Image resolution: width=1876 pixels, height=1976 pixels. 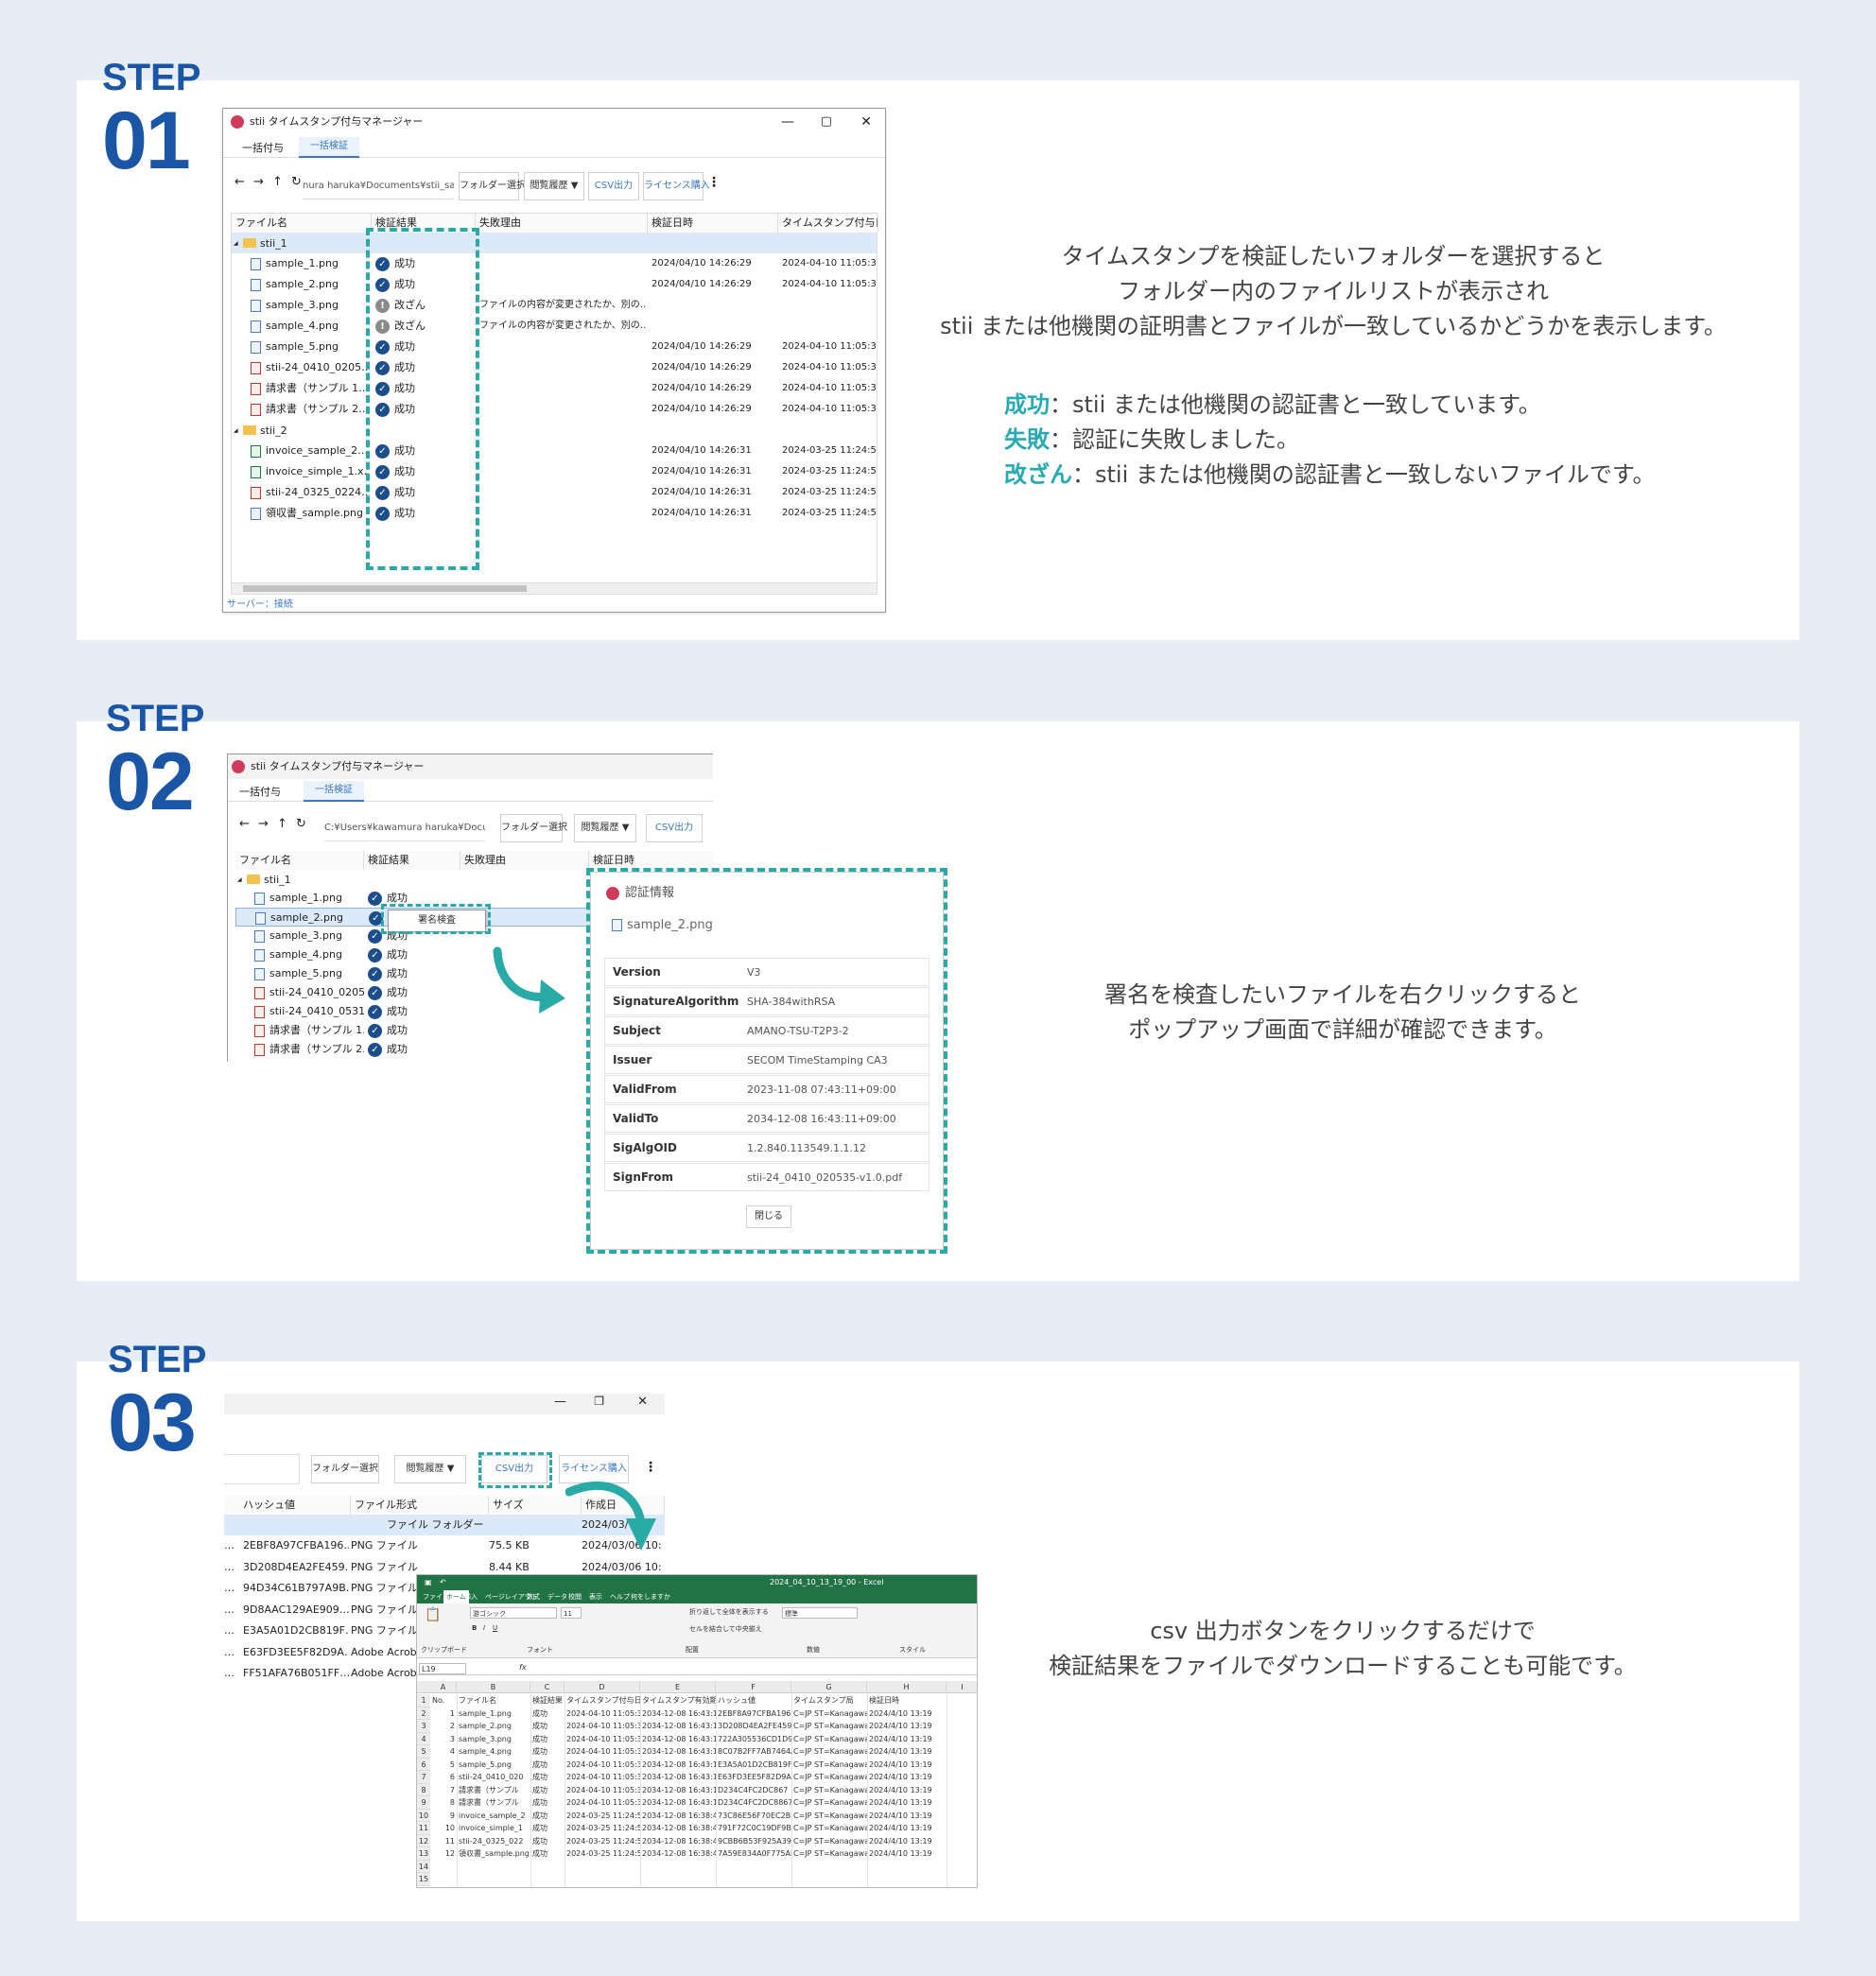 I want to click on undo-icon: ↶, so click(x=443, y=1582).